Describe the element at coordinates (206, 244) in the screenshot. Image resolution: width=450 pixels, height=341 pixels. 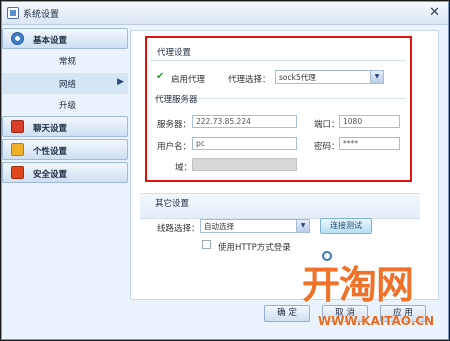
I see `http-login-checkbox` at that location.